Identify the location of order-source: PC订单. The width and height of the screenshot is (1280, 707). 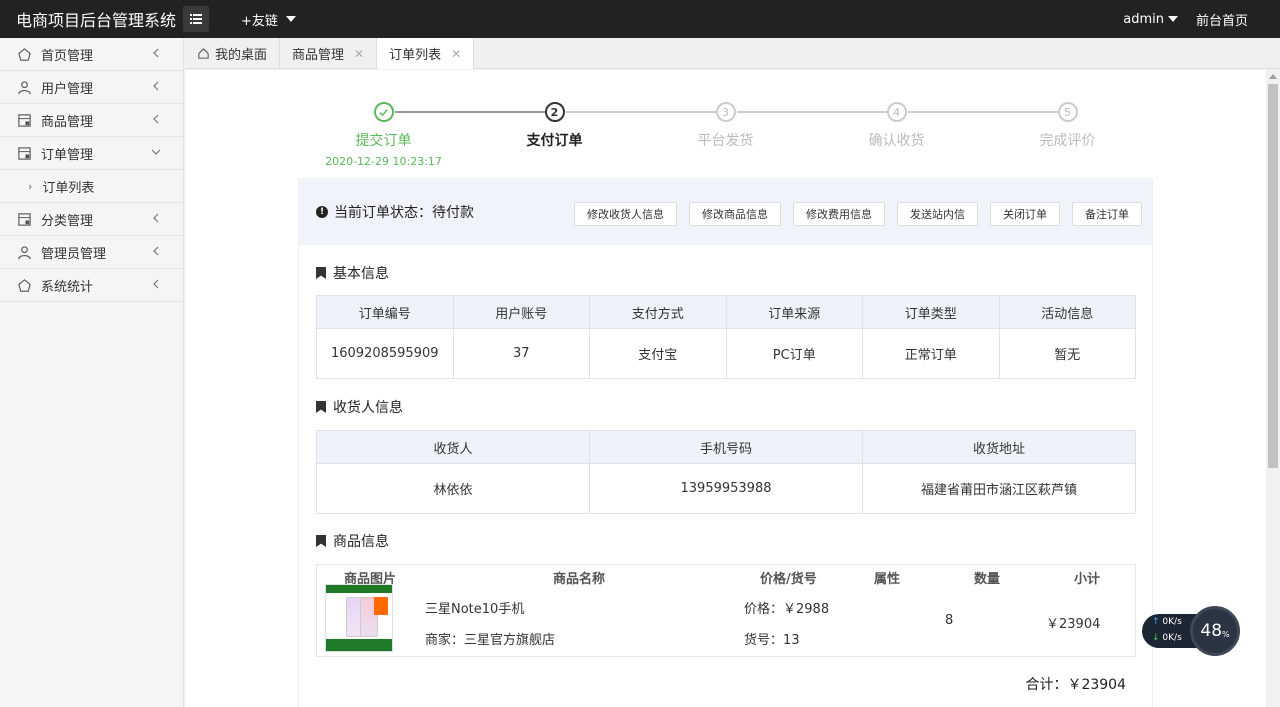
(794, 353).